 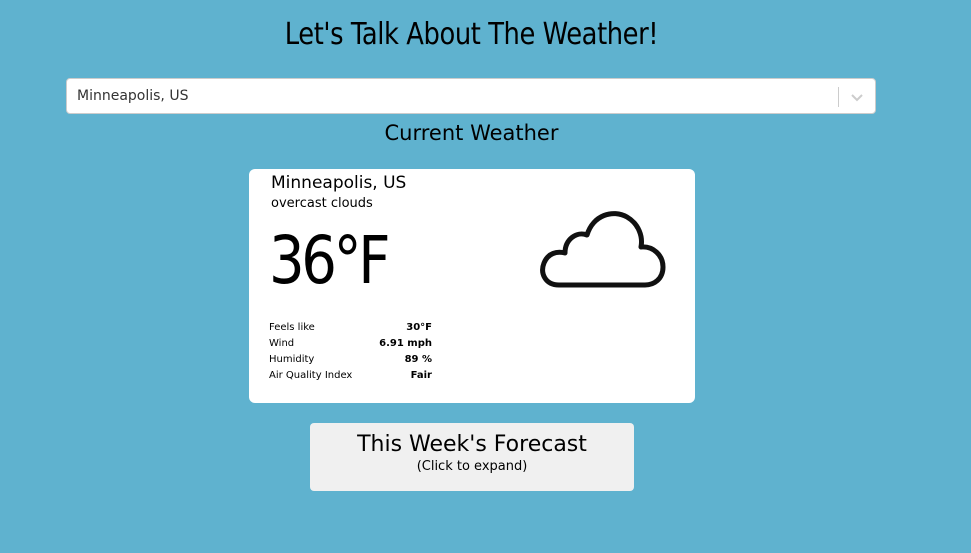 What do you see at coordinates (330, 260) in the screenshot?
I see `card-temperature: 36°F` at bounding box center [330, 260].